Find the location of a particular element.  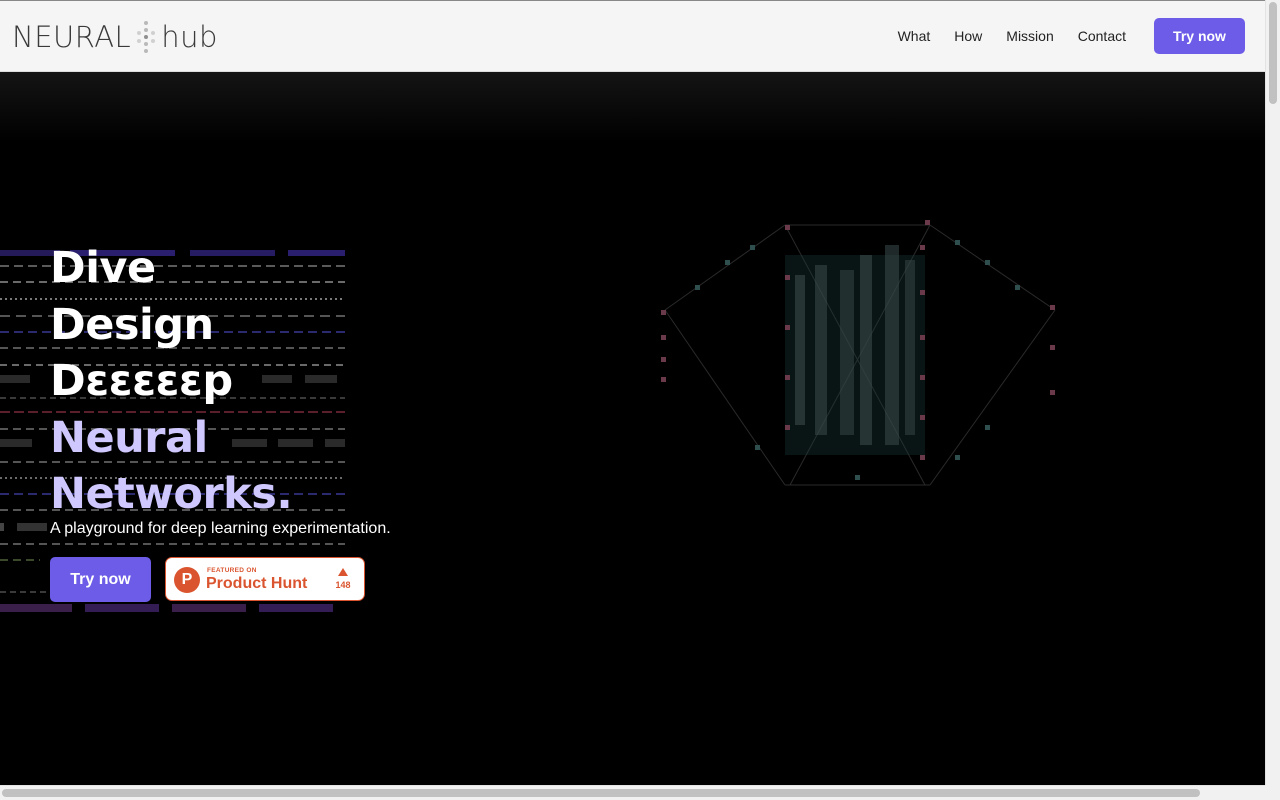

header-try-now-button: Try now is located at coordinates (1199, 36).